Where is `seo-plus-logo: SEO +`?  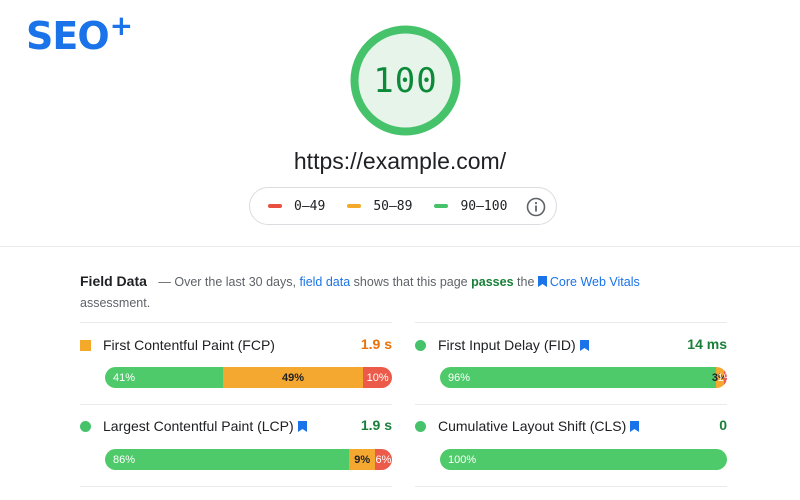 seo-plus-logo: SEO + is located at coordinates (80, 34).